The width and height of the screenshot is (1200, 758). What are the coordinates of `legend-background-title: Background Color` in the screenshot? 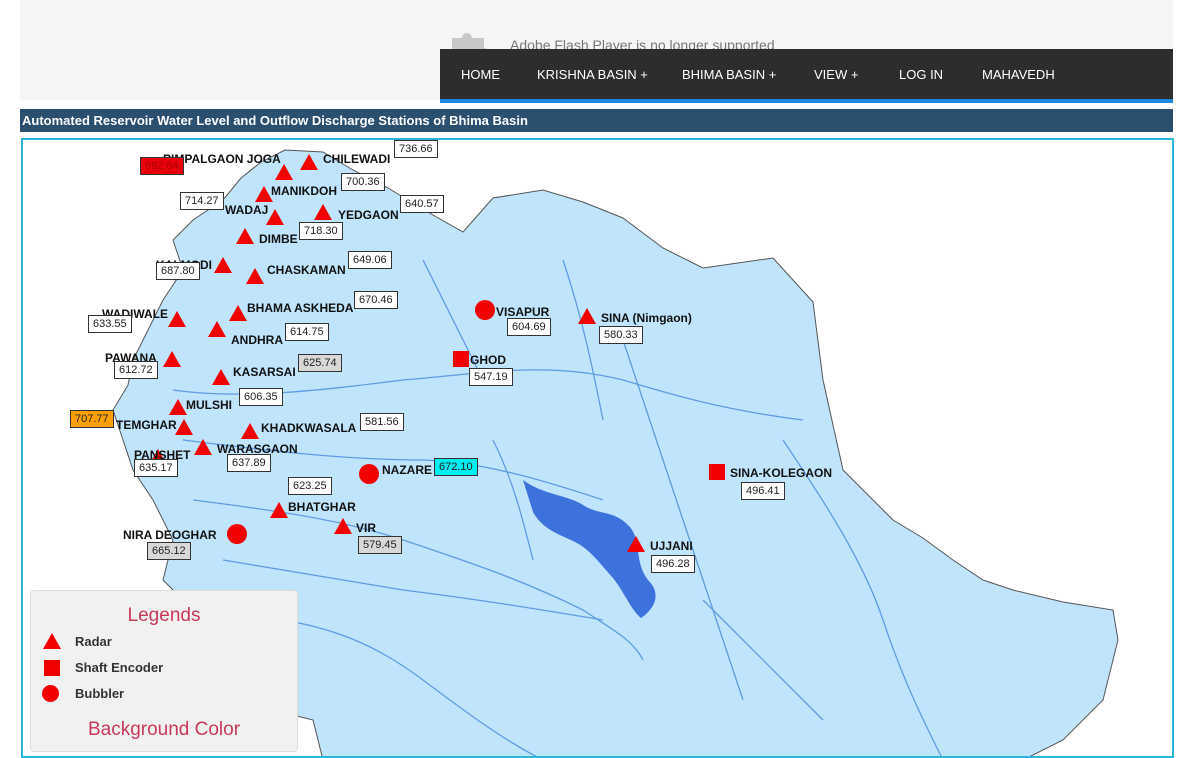 It's located at (164, 729).